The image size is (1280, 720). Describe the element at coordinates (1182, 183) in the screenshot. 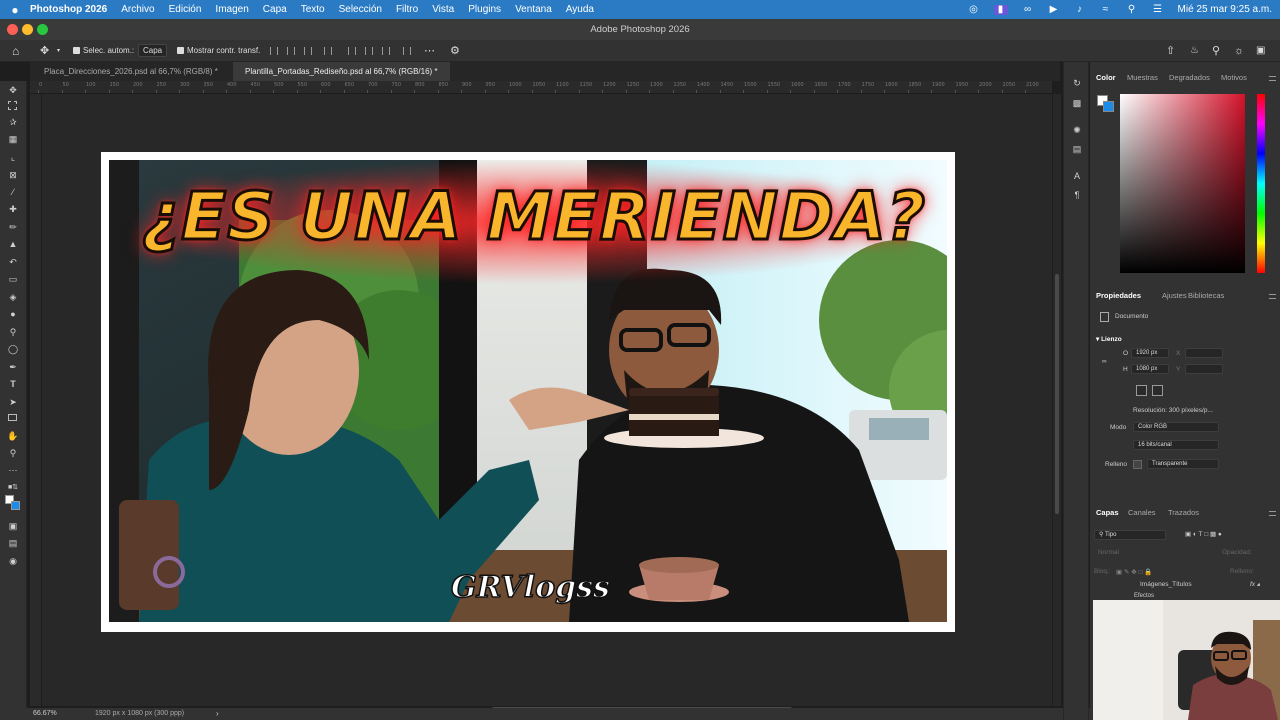

I see `color-picker-field` at that location.